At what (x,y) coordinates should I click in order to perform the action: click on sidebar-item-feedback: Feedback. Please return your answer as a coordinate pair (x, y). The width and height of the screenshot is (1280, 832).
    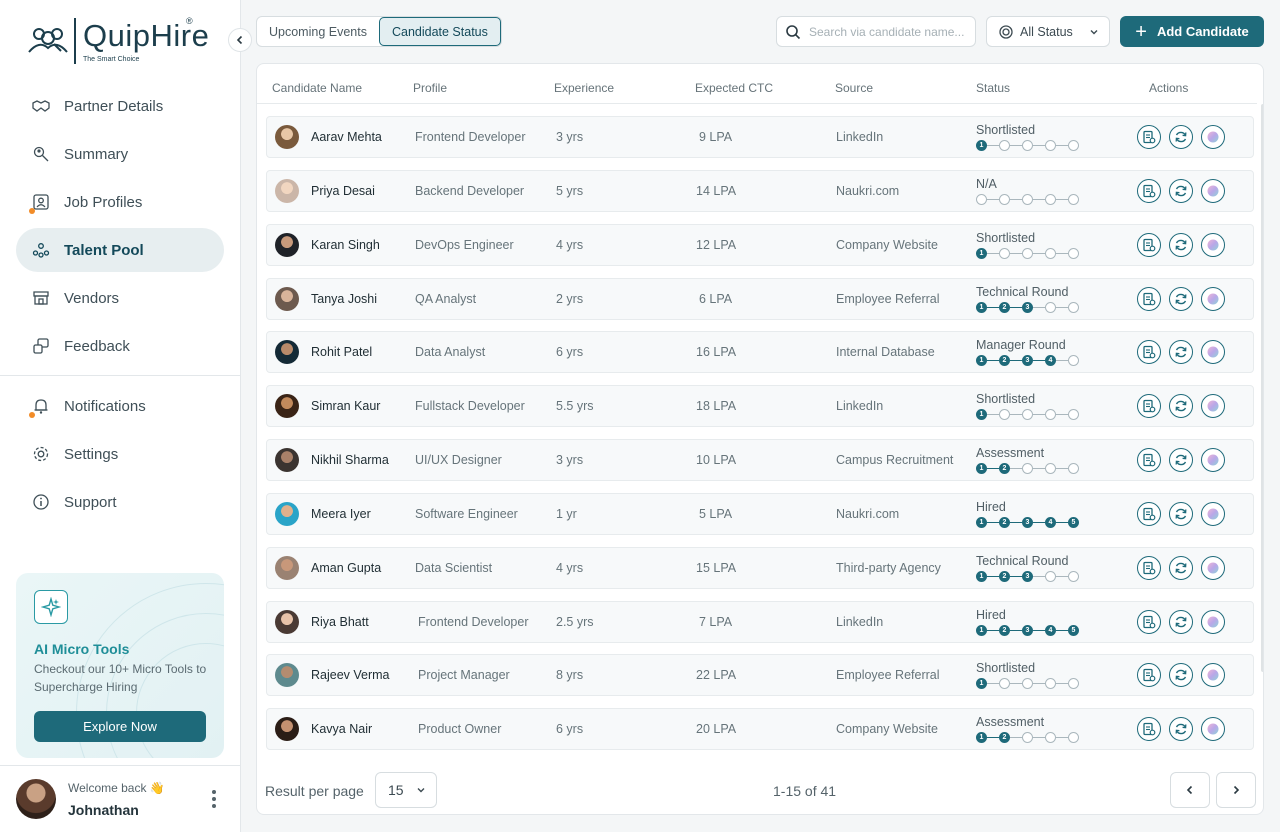
    Looking at the image, I should click on (120, 346).